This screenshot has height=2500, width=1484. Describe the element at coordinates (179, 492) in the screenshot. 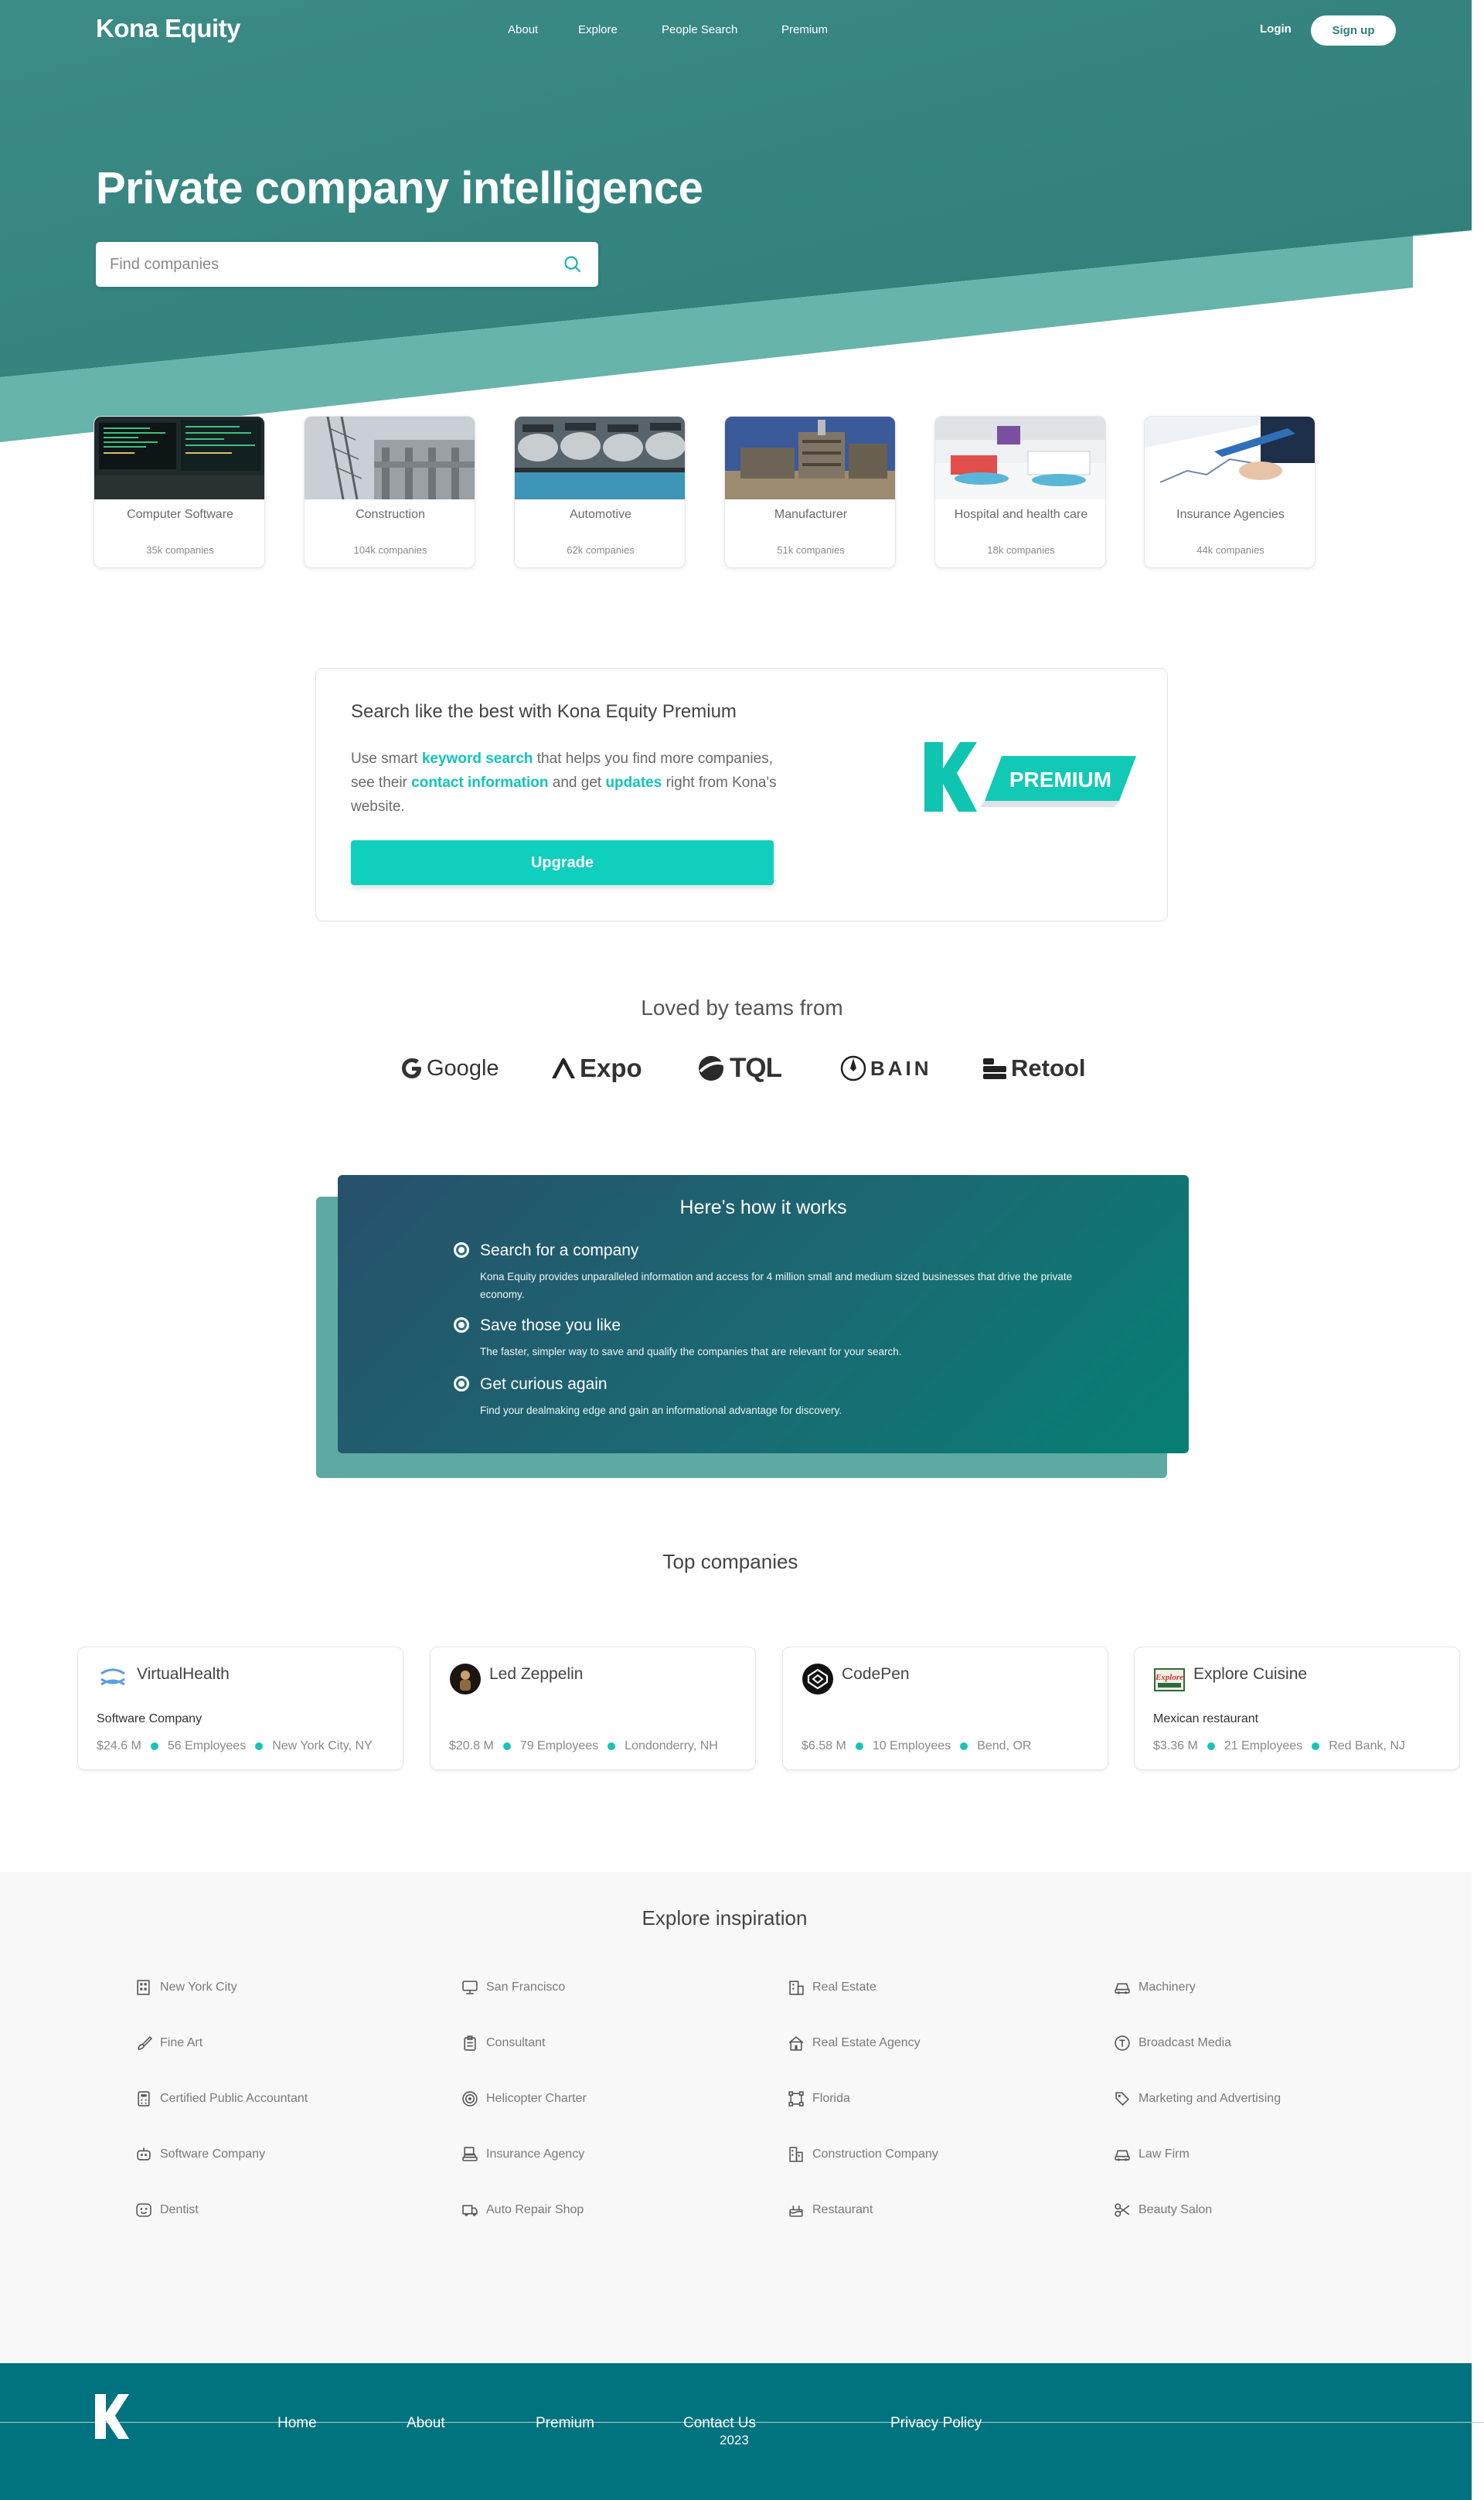

I see `category-card-computer-software: Computer Software 35k companies` at that location.